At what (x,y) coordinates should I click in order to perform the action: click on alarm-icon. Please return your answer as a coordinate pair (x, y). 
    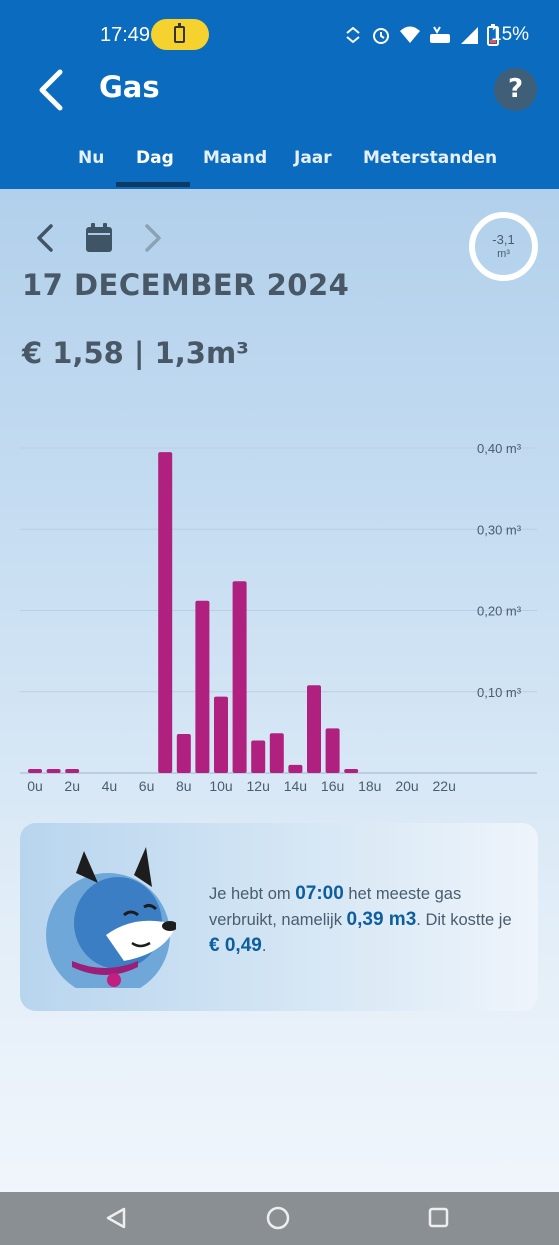
    Looking at the image, I should click on (381, 36).